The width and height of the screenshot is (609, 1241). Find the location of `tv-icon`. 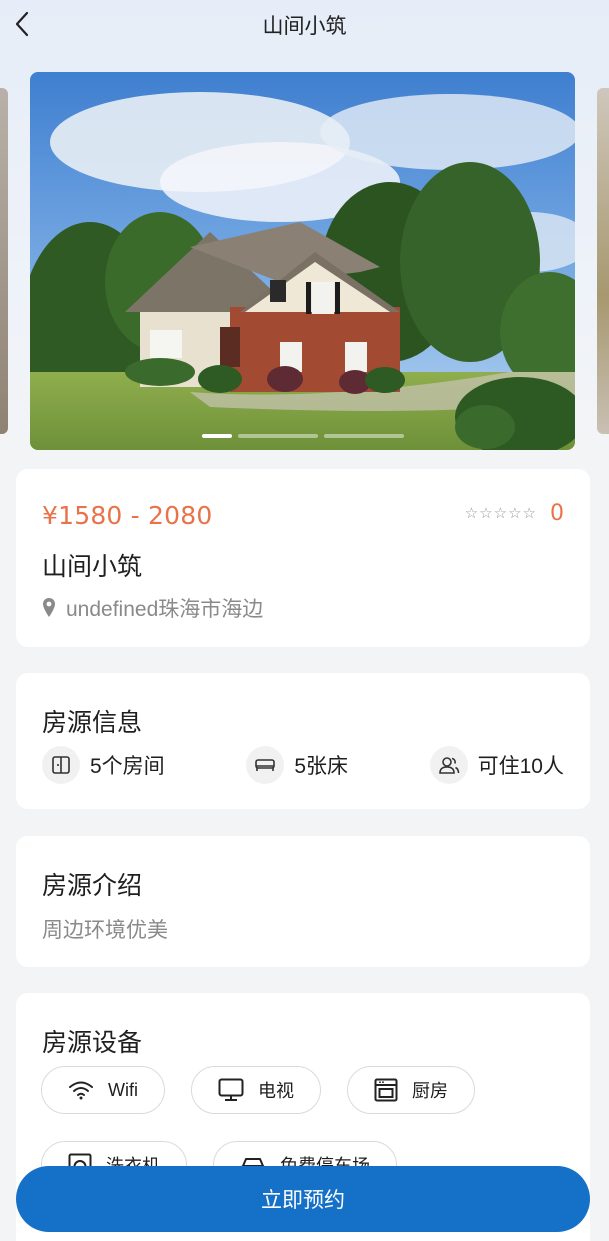

tv-icon is located at coordinates (231, 1089).